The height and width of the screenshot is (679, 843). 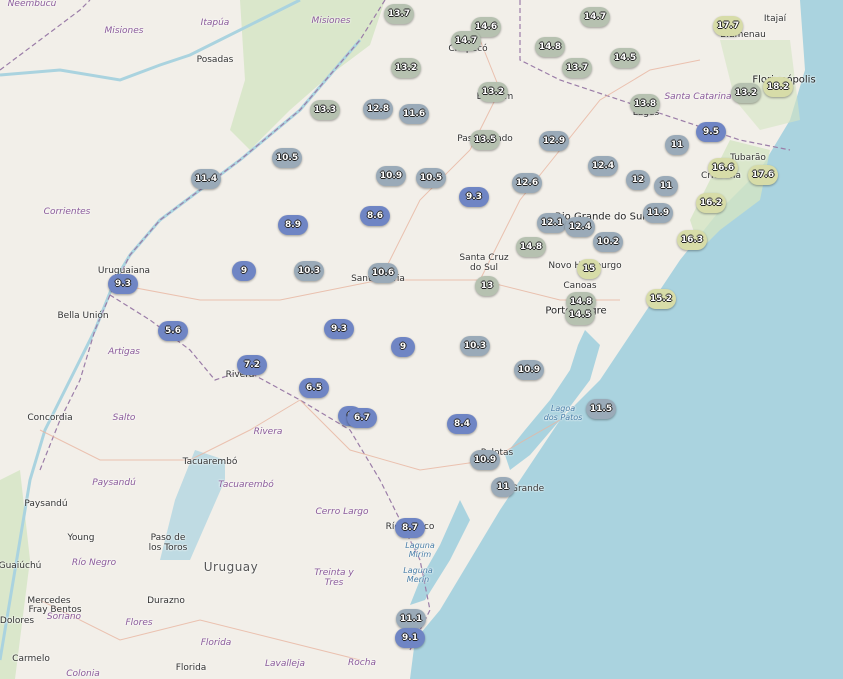 I want to click on temperature-marker: 12.1, so click(x=552, y=223).